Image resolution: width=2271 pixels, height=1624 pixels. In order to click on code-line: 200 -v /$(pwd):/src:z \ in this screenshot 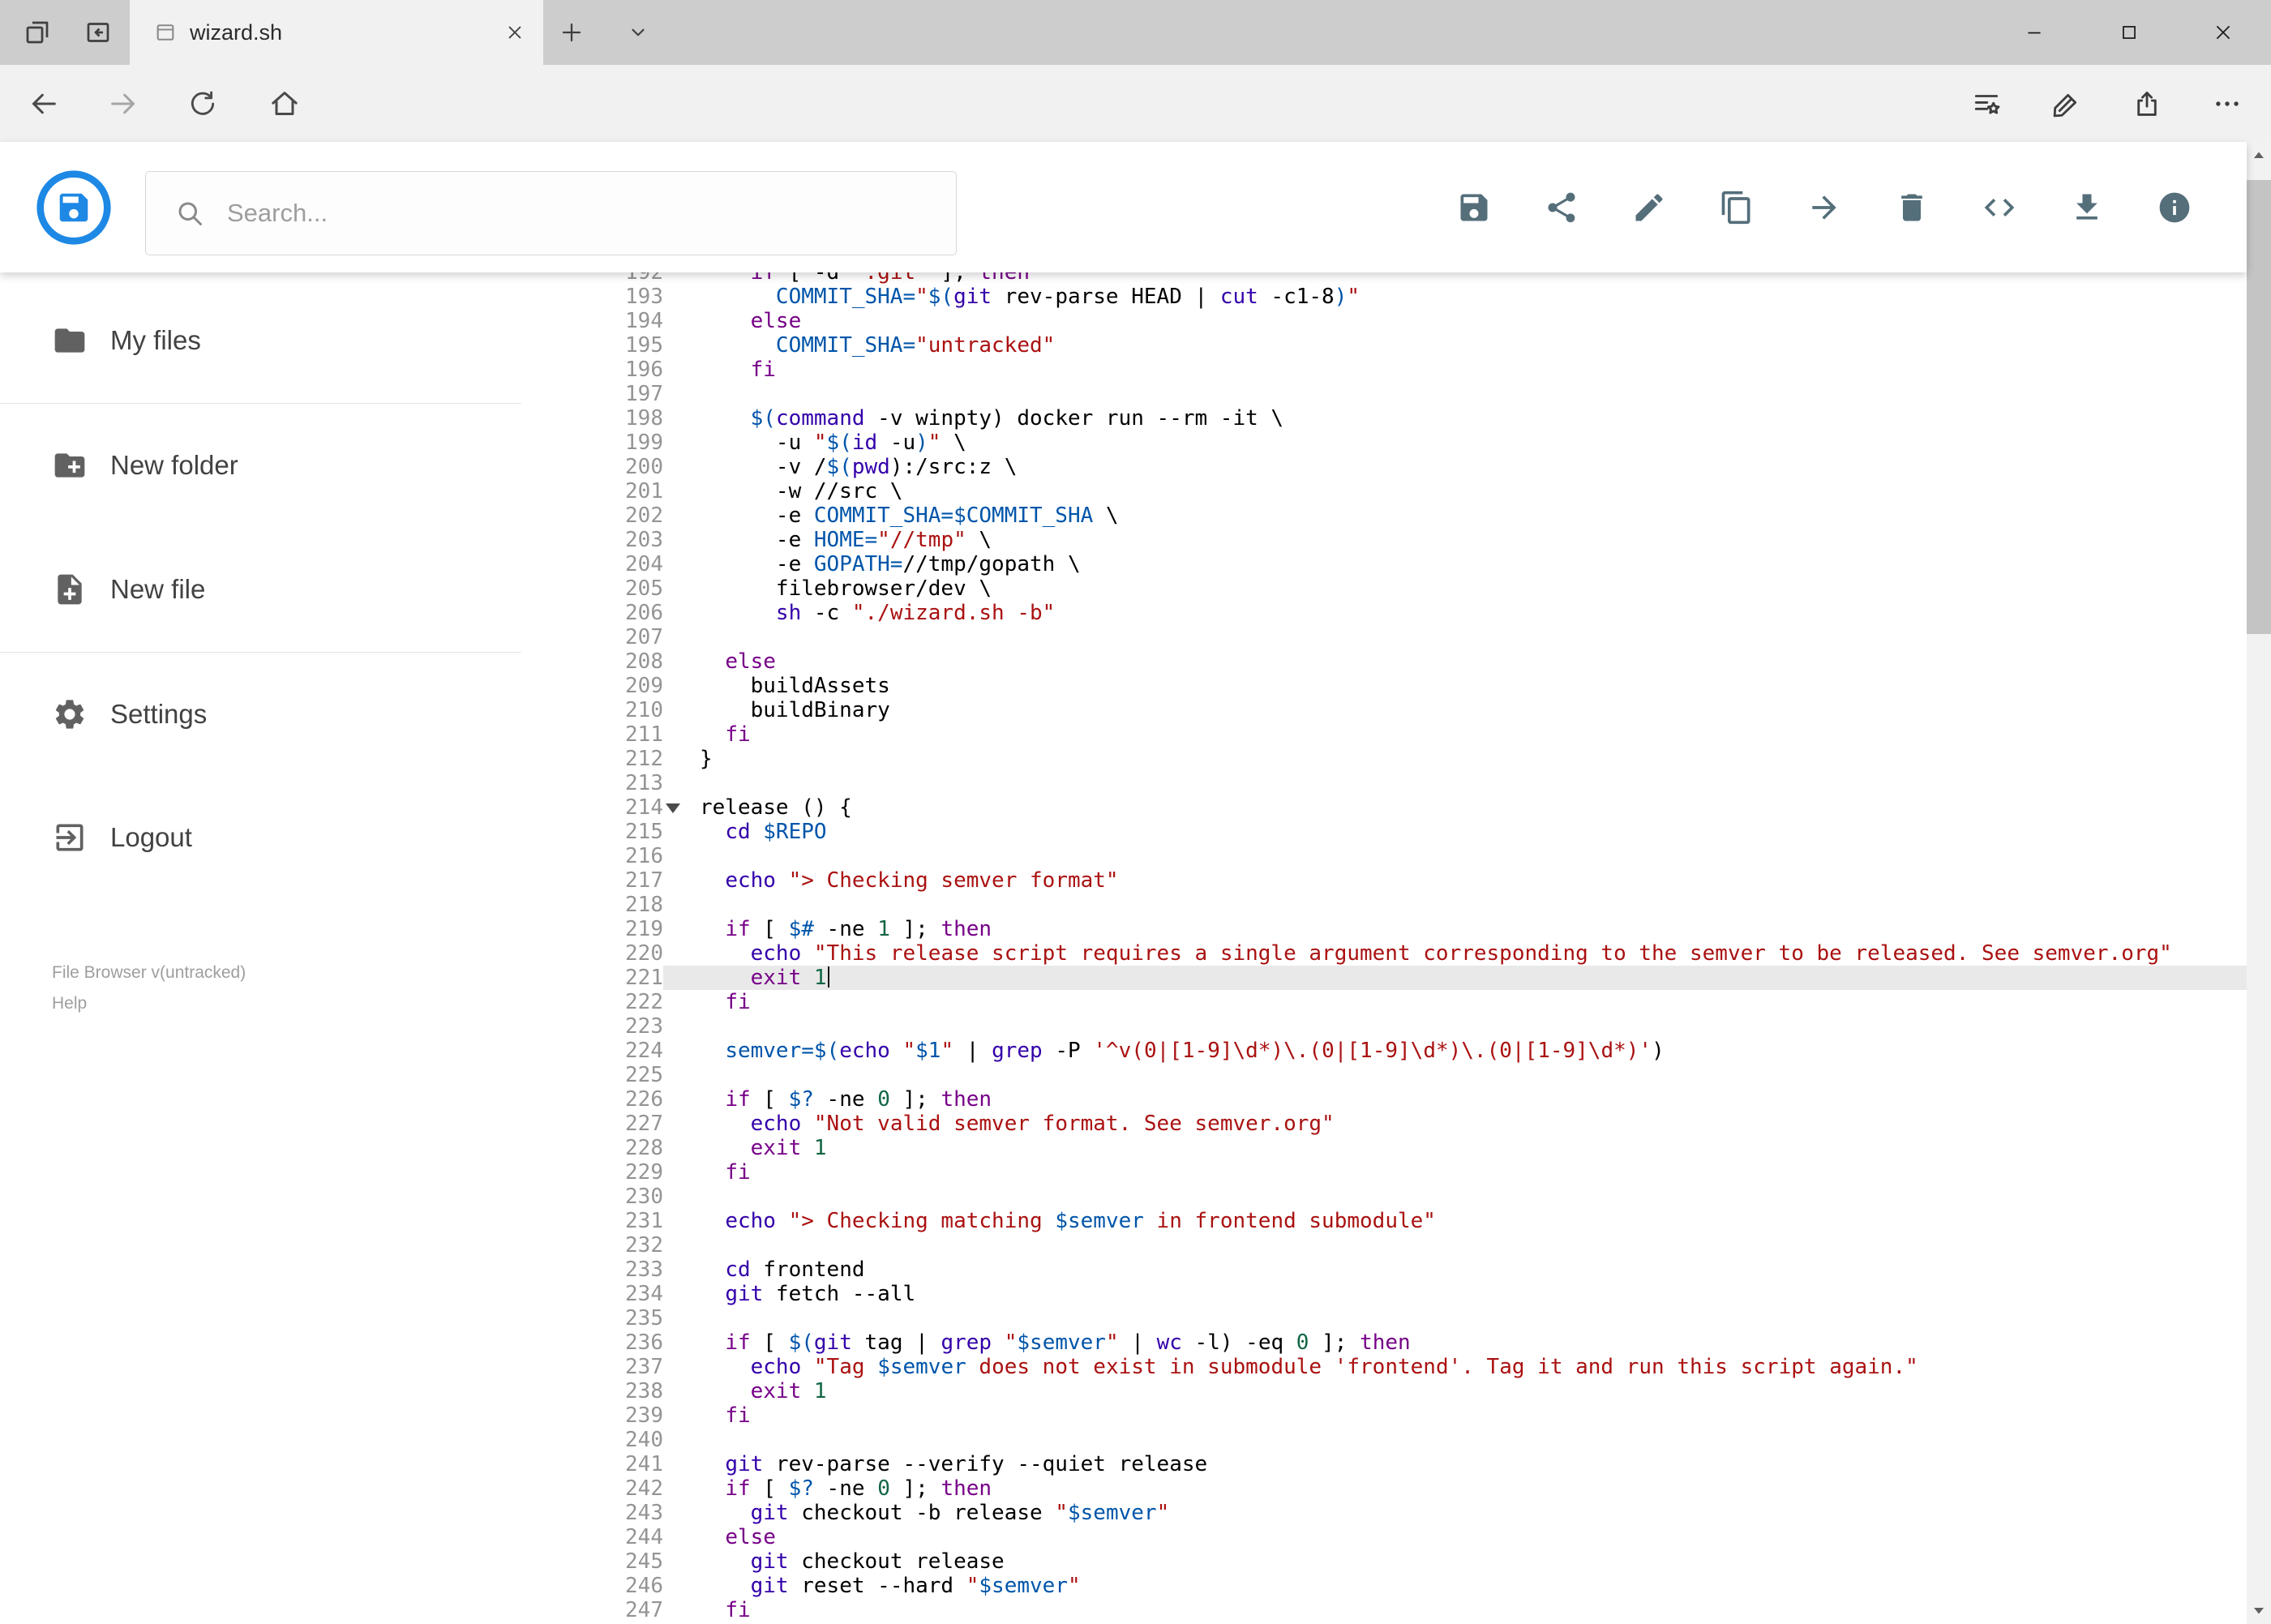, I will do `click(1384, 467)`.